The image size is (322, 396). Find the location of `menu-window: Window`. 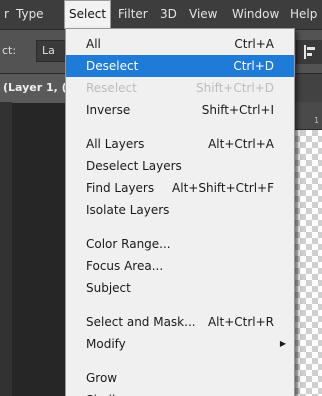

menu-window: Window is located at coordinates (255, 14).